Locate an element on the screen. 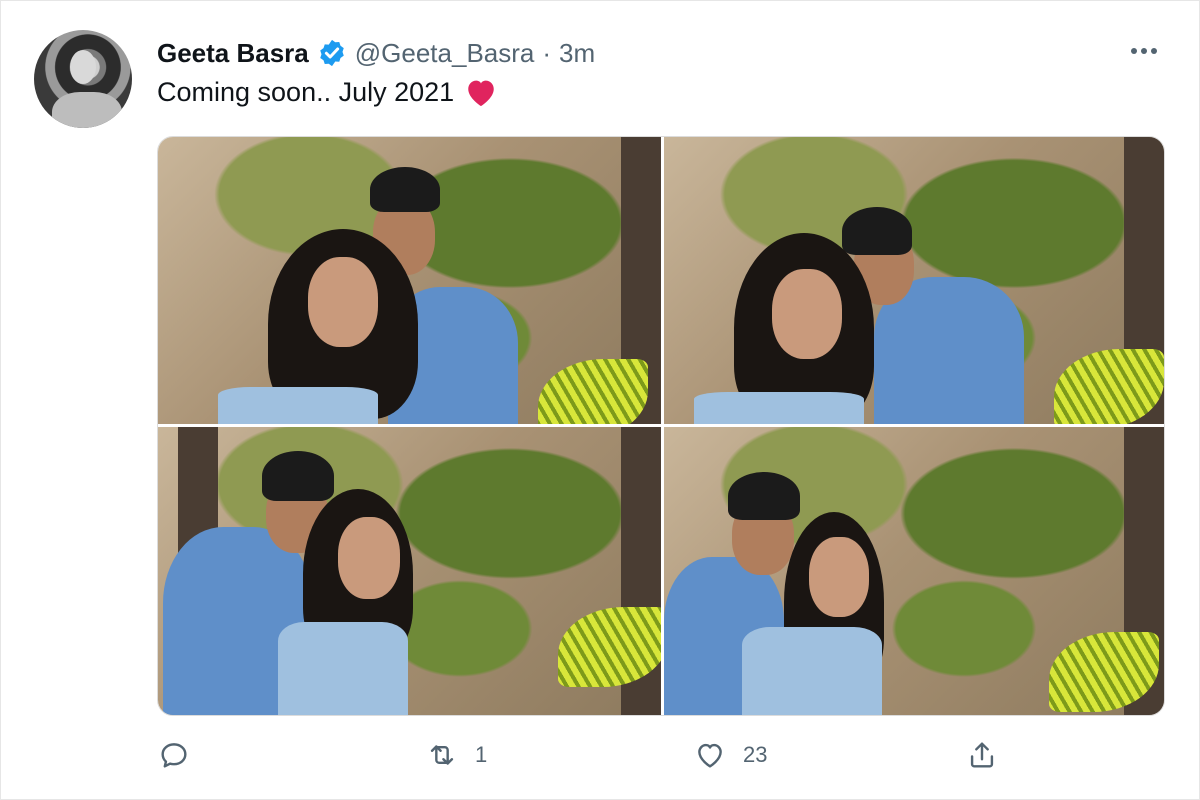  like-icon is located at coordinates (710, 755).